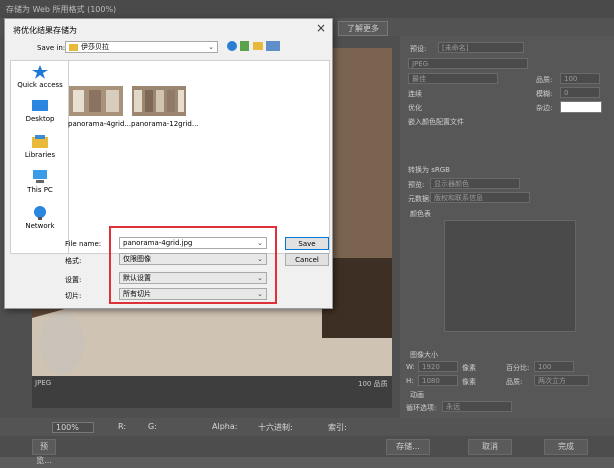 The height and width of the screenshot is (468, 614). Describe the element at coordinates (416, 185) in the screenshot. I see `preview-label: 预览:` at that location.